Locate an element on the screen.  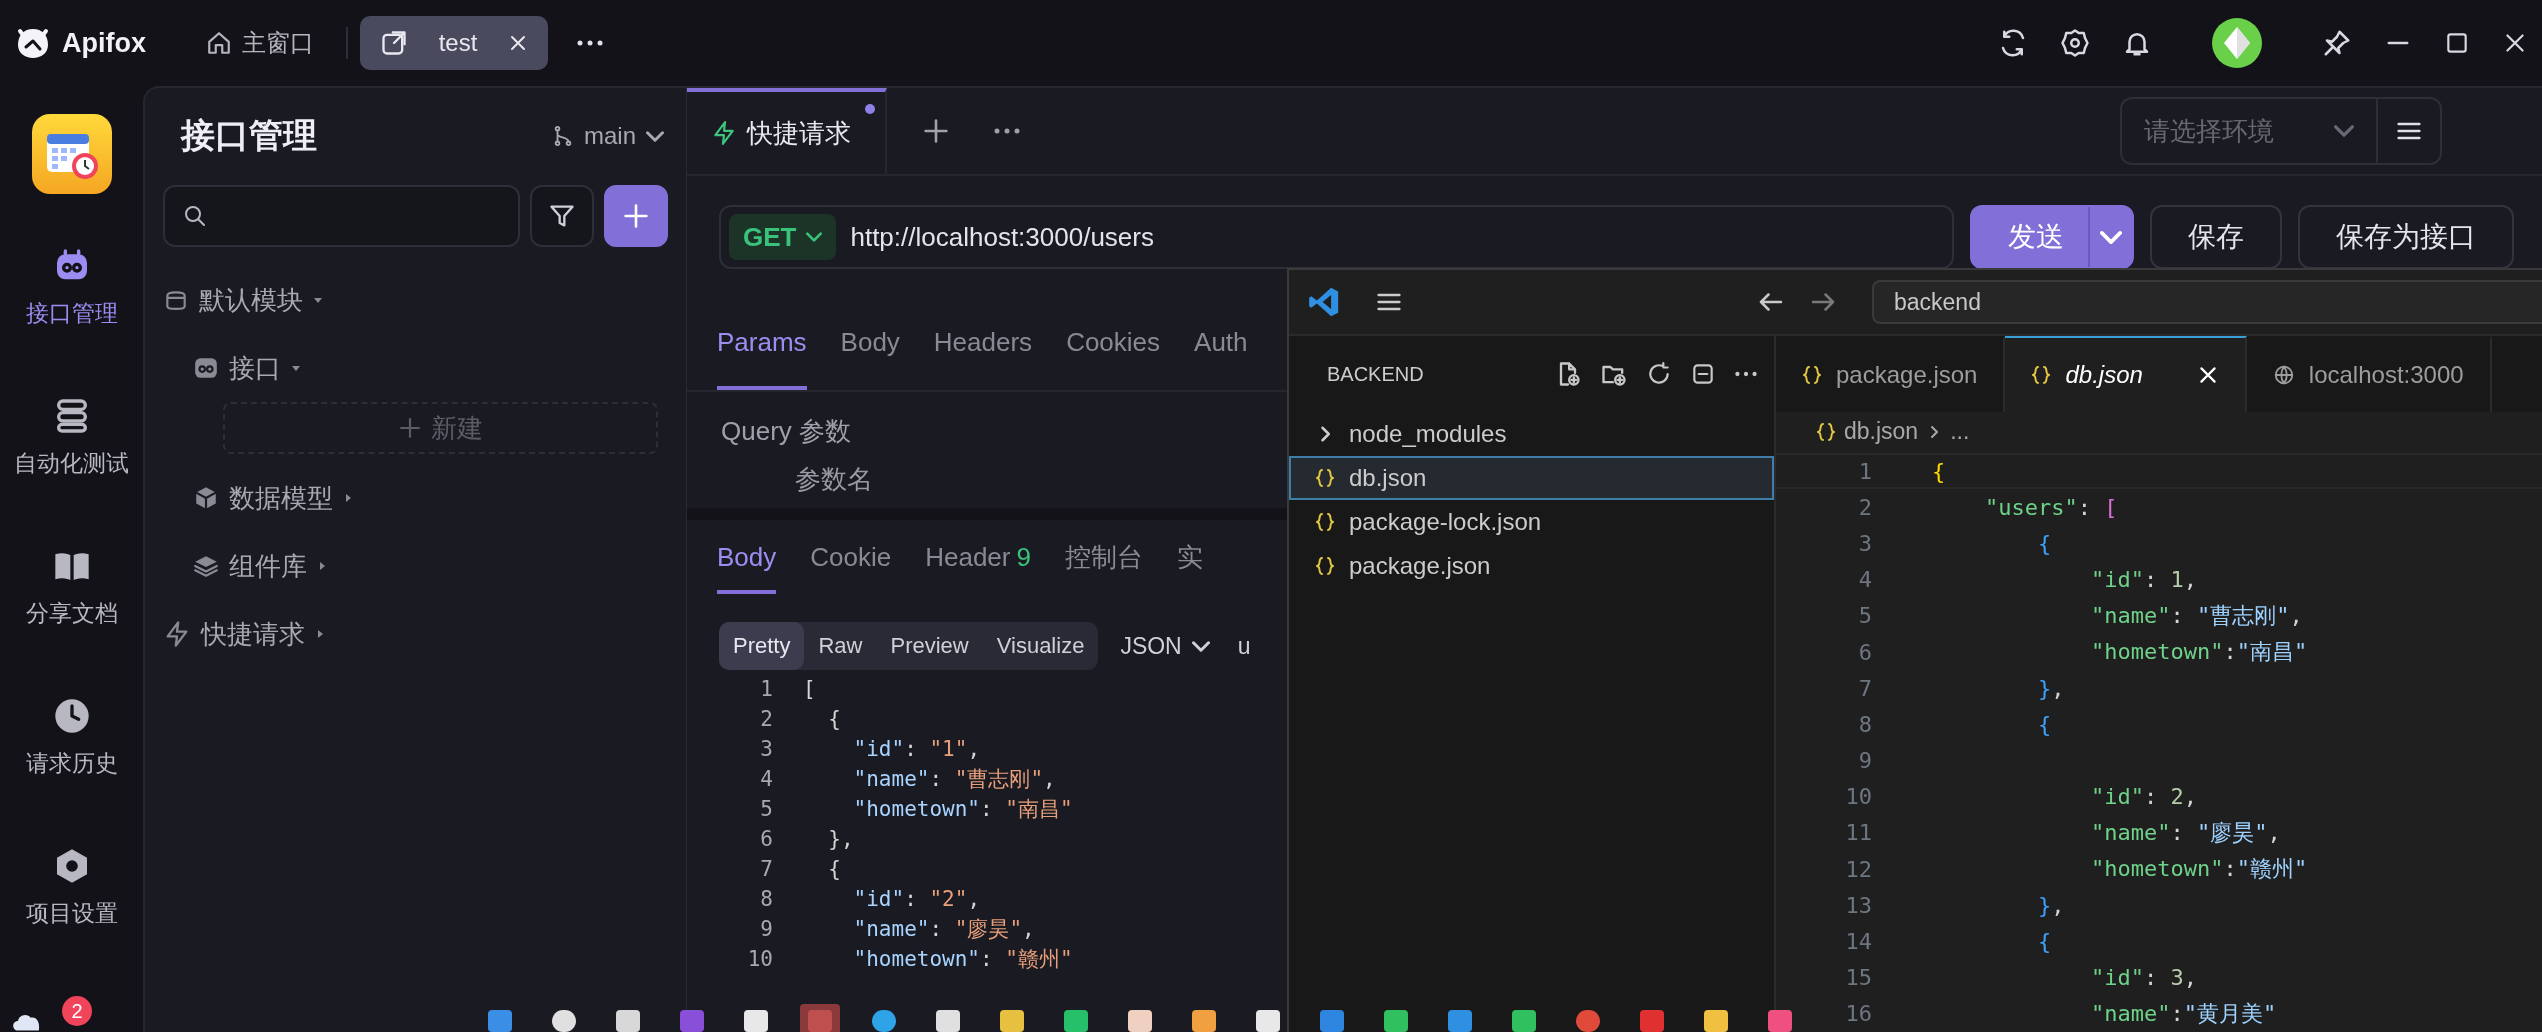
code-line: "id": 2, is located at coordinates (2143, 797).